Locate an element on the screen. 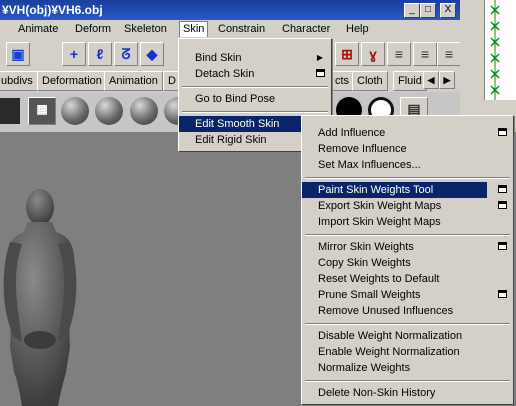 This screenshot has width=516, height=406. menu-item-enable-weight-normalization: Enable Weight Normalization is located at coordinates (407, 352).